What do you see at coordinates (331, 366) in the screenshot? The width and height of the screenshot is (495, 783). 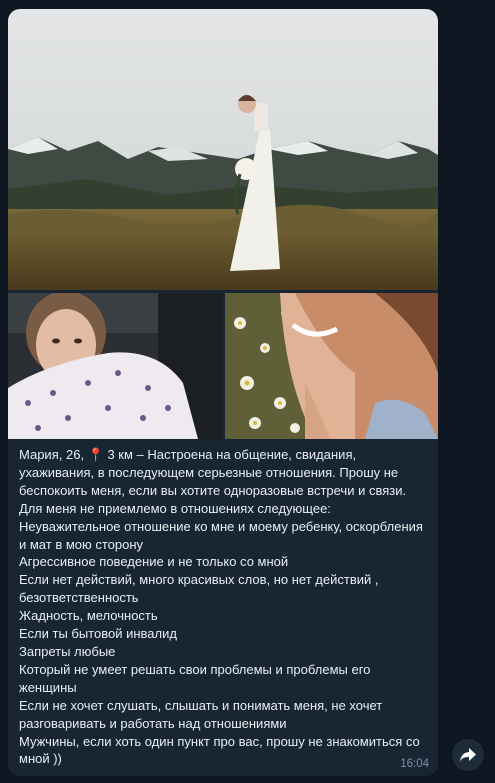 I see `photo-smiling-daisies` at bounding box center [331, 366].